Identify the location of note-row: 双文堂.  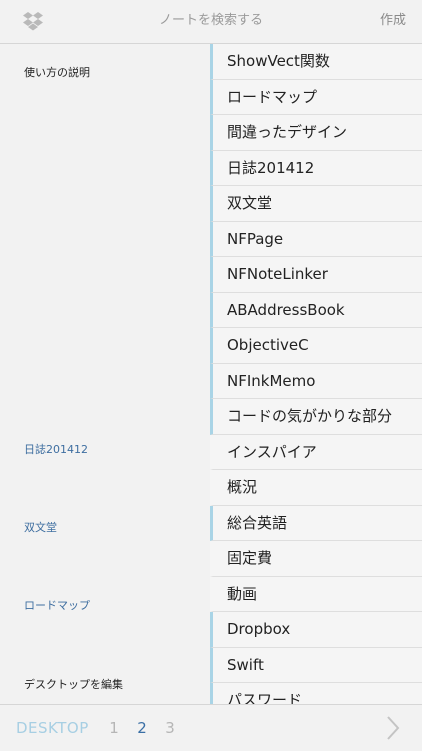
(316, 204).